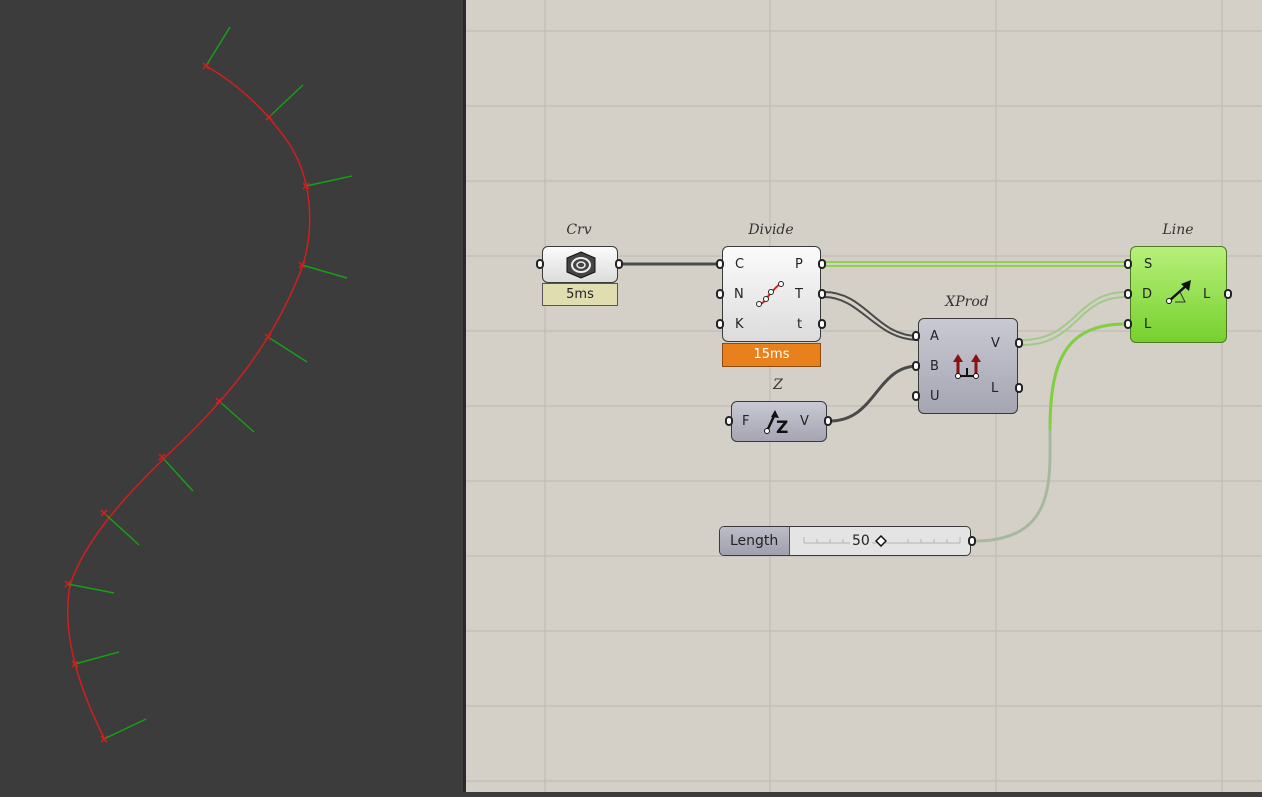 The image size is (1262, 797). Describe the element at coordinates (1128, 294) in the screenshot. I see `line-grip-d` at that location.